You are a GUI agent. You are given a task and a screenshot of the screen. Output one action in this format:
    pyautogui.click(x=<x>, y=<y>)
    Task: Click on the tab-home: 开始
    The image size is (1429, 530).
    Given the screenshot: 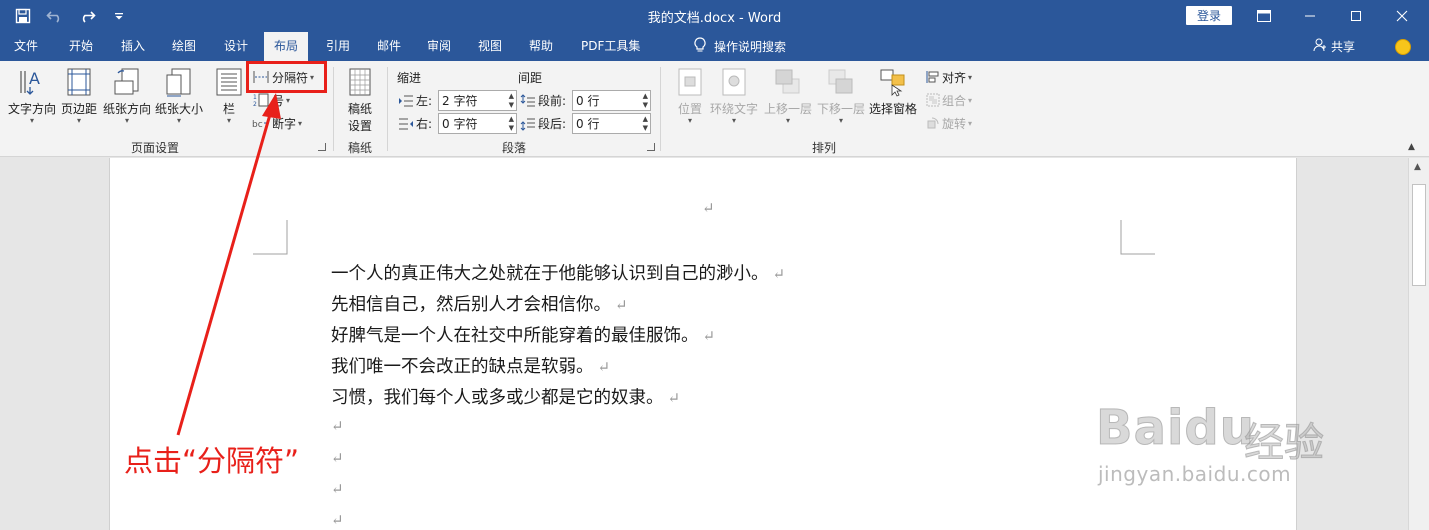 What is the action you would take?
    pyautogui.click(x=81, y=46)
    